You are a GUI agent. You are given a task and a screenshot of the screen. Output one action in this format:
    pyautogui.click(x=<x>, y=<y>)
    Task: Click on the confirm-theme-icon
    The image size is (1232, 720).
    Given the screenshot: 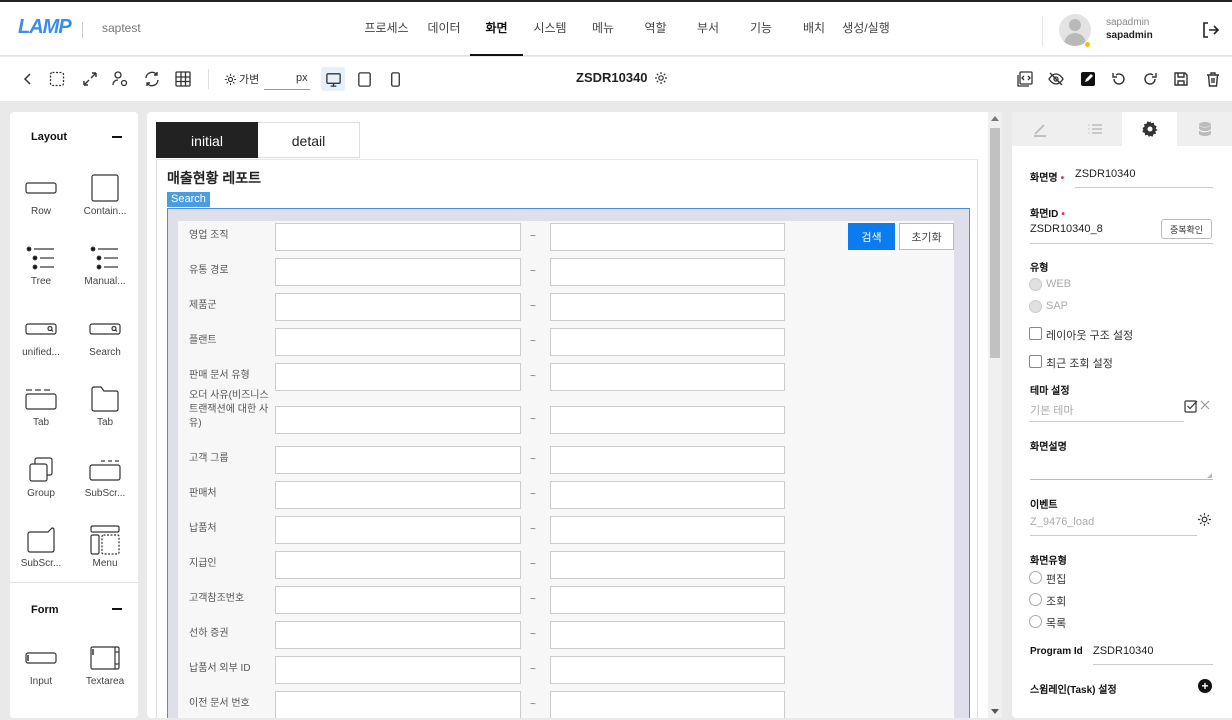 What is the action you would take?
    pyautogui.click(x=1191, y=406)
    